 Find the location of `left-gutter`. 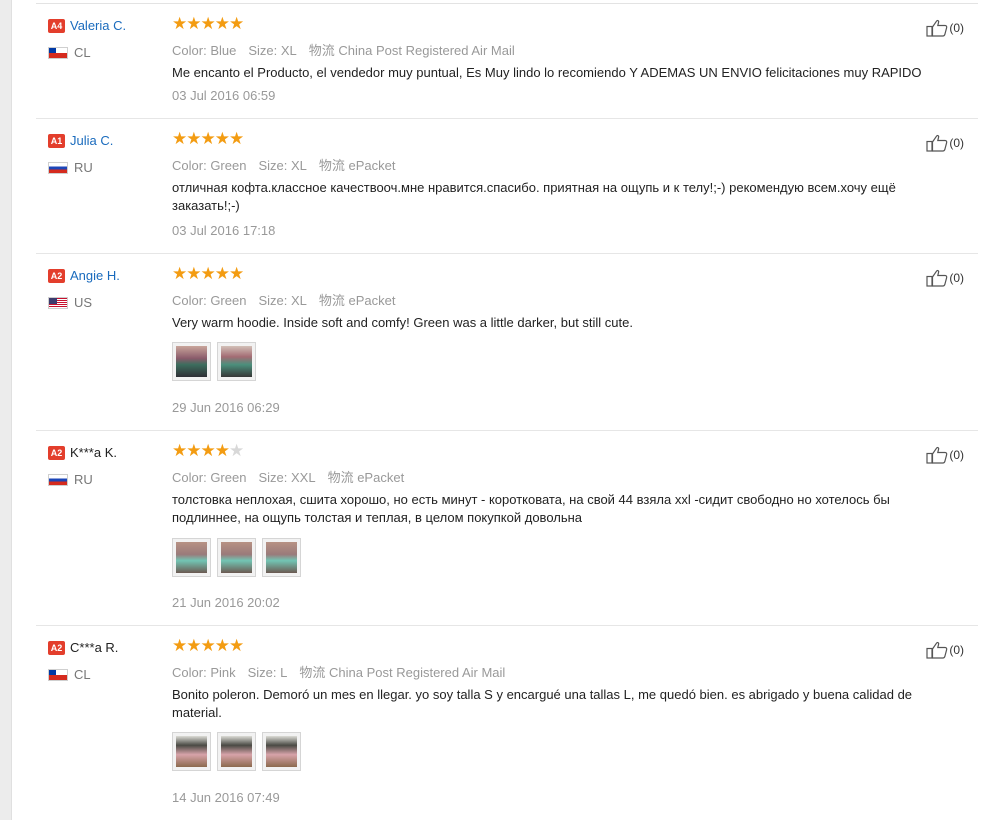

left-gutter is located at coordinates (6, 410).